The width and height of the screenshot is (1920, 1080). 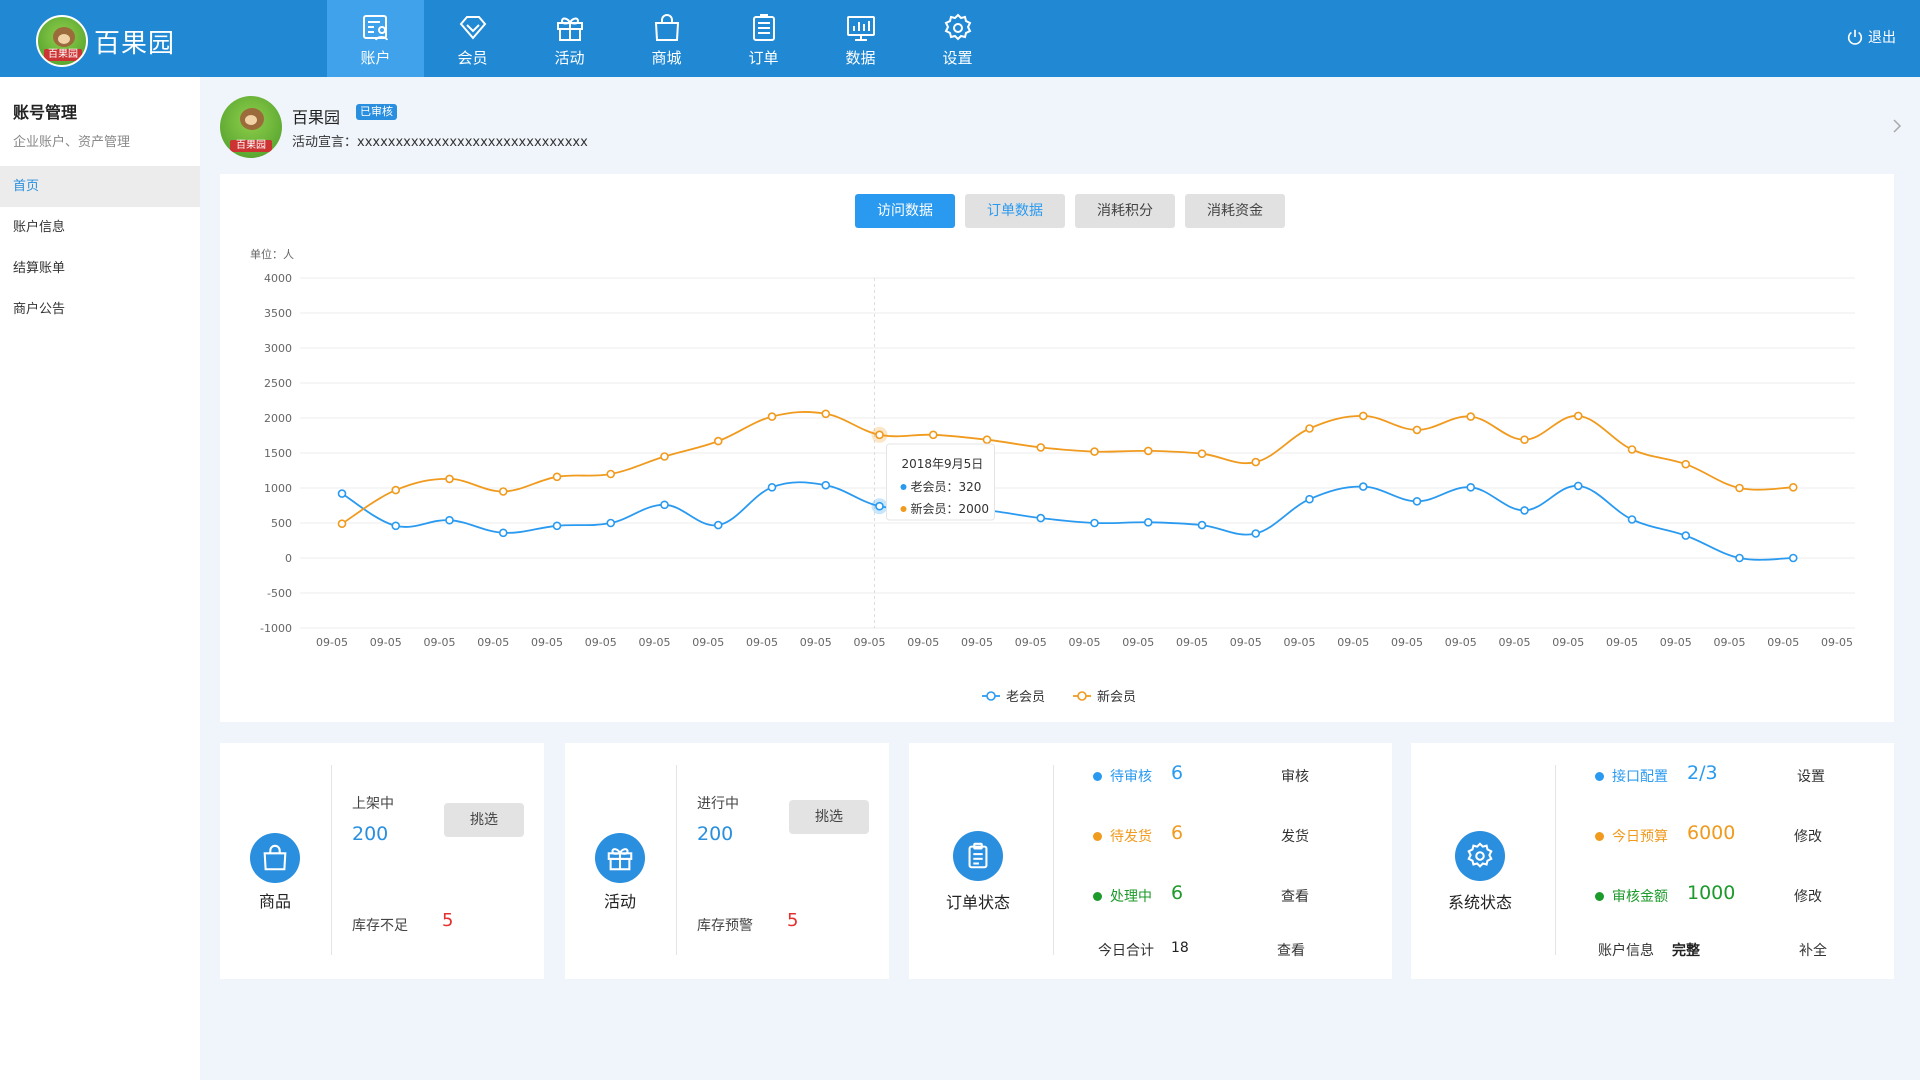 What do you see at coordinates (105, 41) in the screenshot?
I see `brand: 百果园 百果园` at bounding box center [105, 41].